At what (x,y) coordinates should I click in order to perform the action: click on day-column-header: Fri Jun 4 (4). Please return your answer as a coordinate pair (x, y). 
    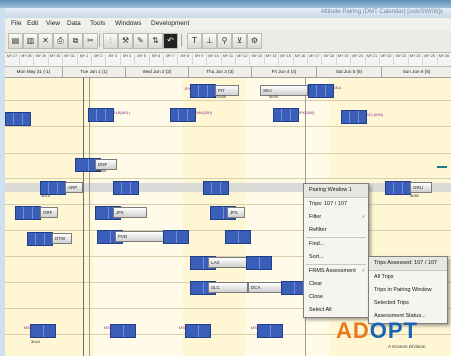
    Looking at the image, I should click on (284, 72).